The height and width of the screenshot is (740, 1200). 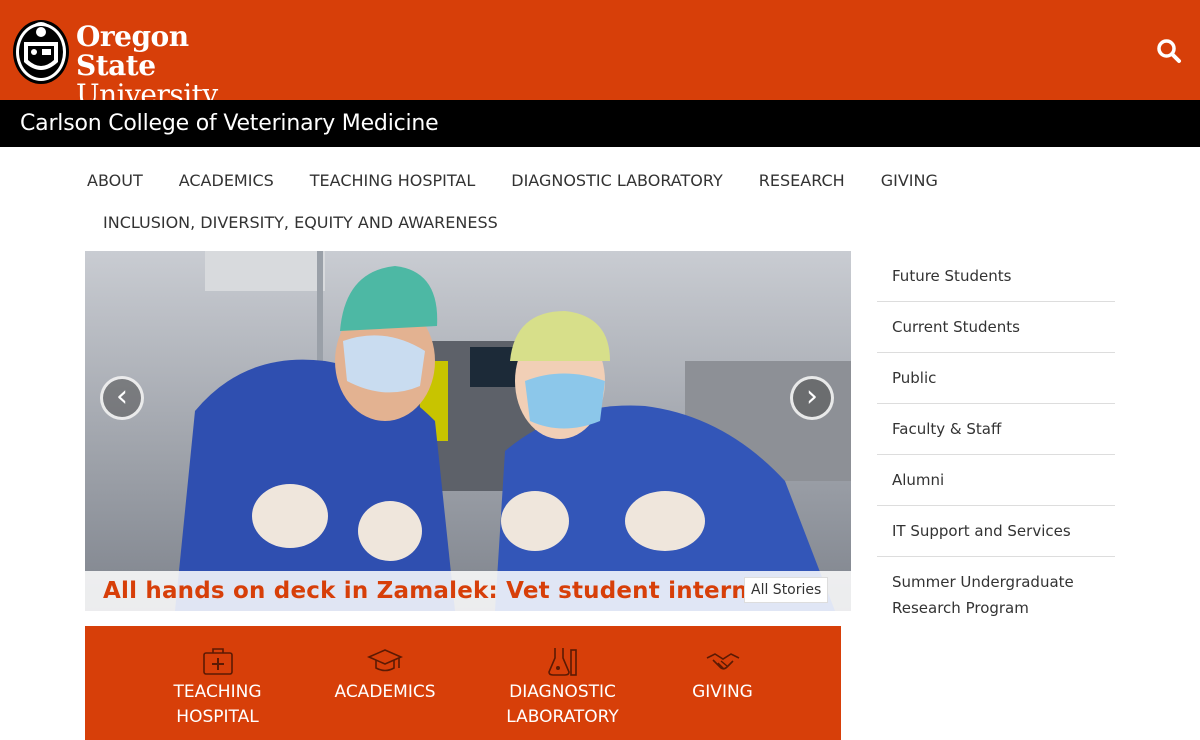 I want to click on handshake-icon, so click(x=722, y=661).